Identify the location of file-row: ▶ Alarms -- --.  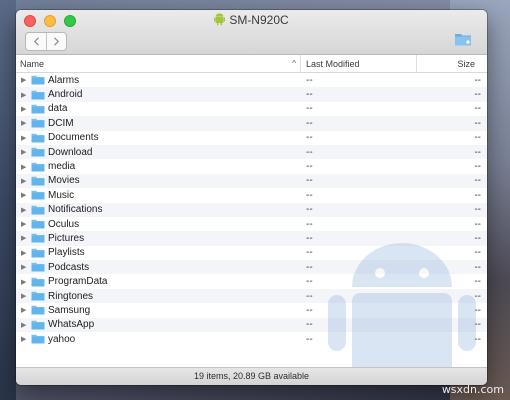
(251, 80).